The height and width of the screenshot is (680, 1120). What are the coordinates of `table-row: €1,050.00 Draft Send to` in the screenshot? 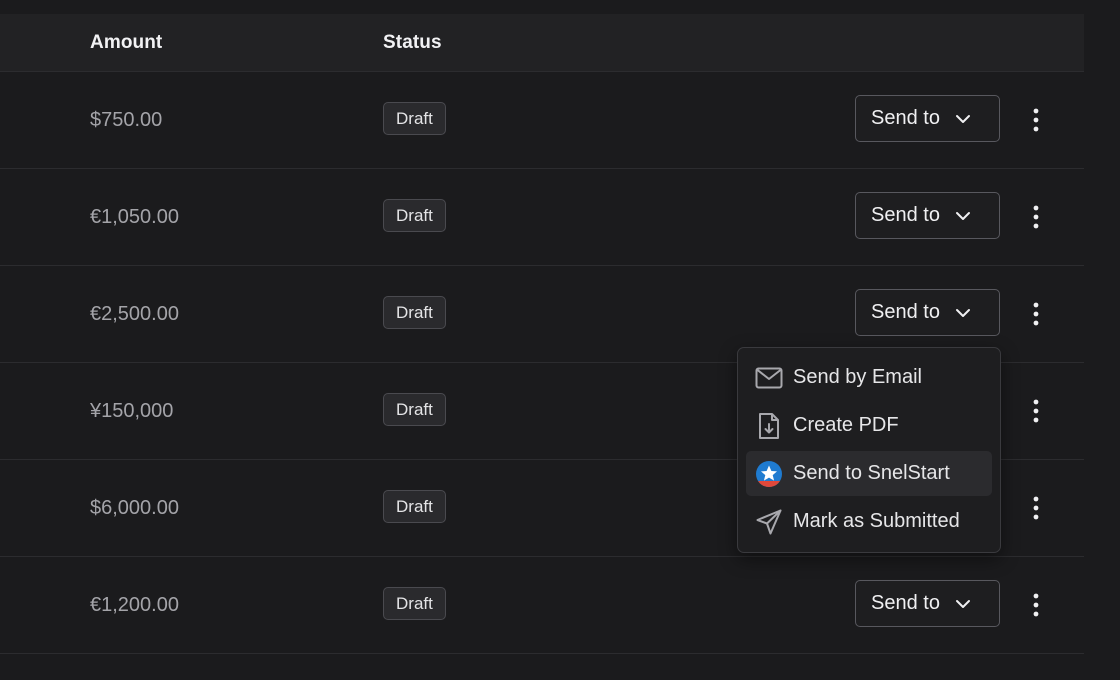 It's located at (542, 217).